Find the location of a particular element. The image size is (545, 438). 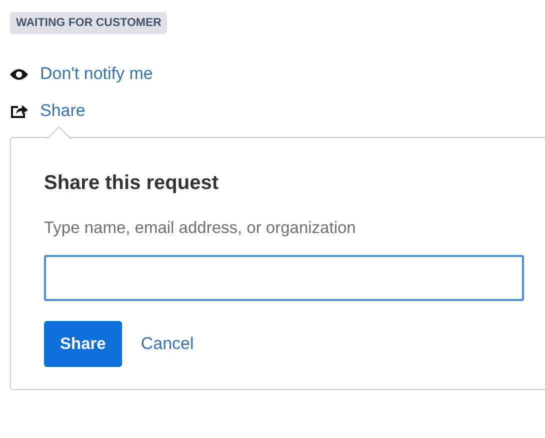

eye-icon is located at coordinates (19, 74).